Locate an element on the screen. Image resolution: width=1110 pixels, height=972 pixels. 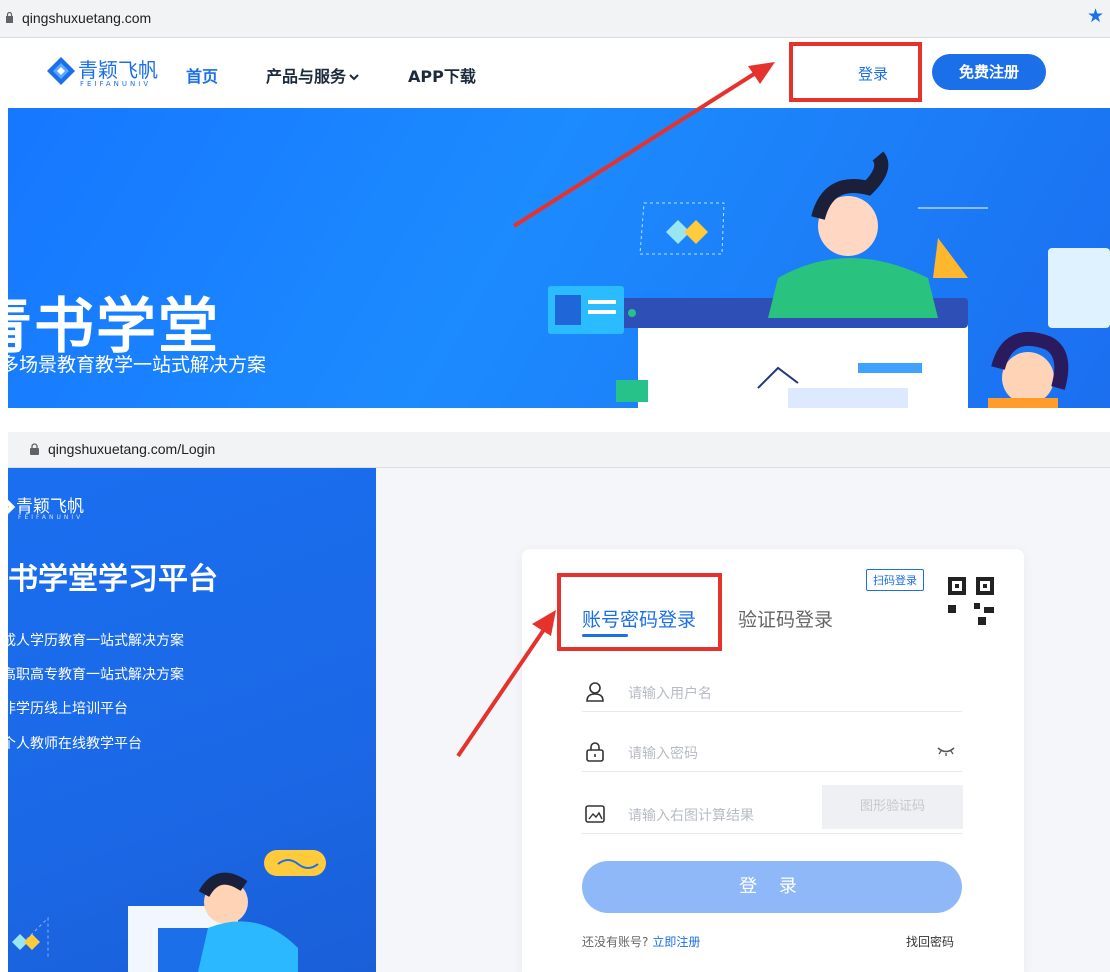
annotation-arrow-top is located at coordinates (643, 145).